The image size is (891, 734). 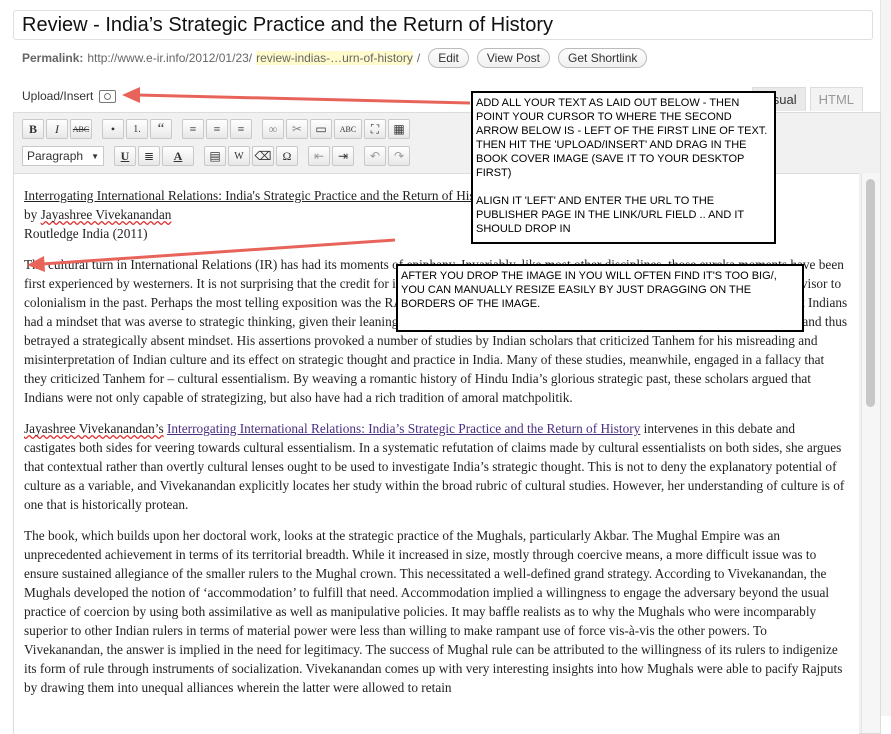 What do you see at coordinates (287, 156) in the screenshot?
I see `special-character-button: Ω` at bounding box center [287, 156].